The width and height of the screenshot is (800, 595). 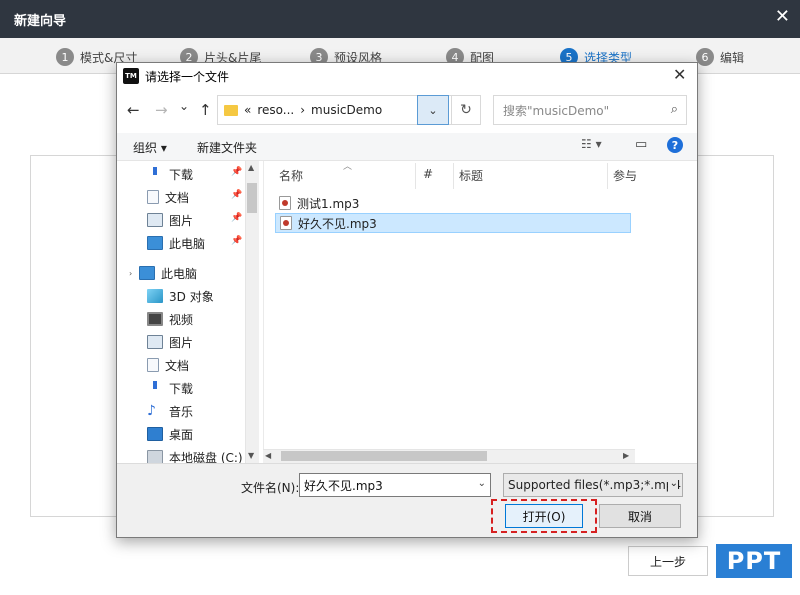 I want to click on tree-item-desktop: 桌面, so click(x=170, y=434).